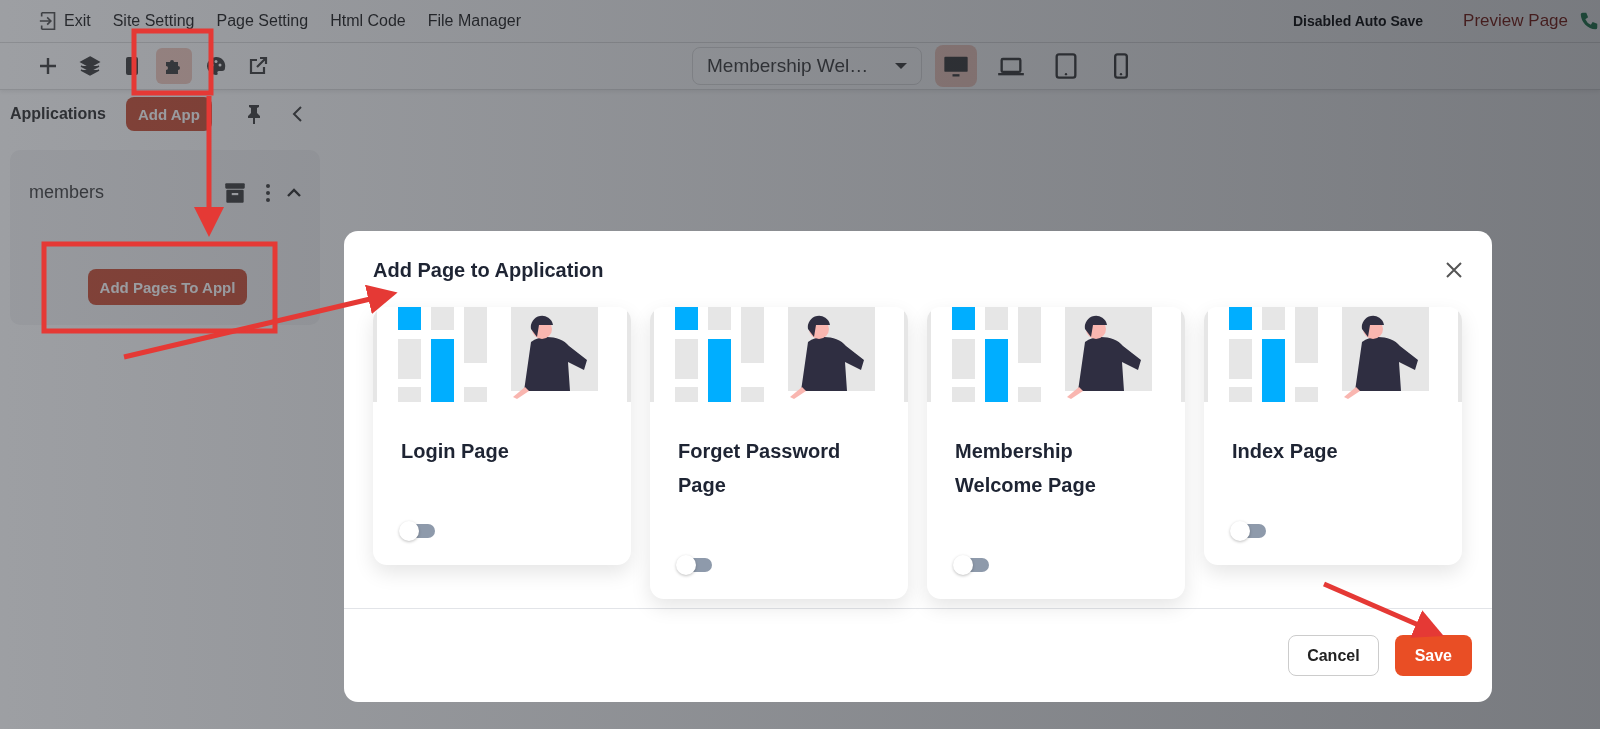 This screenshot has height=729, width=1600. Describe the element at coordinates (174, 66) in the screenshot. I see `toolbar-button` at that location.